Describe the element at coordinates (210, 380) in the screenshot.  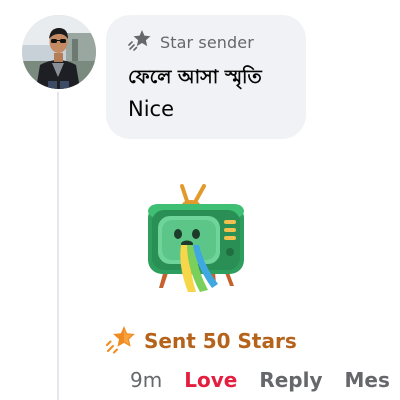
I see `love-reaction-button: Love` at that location.